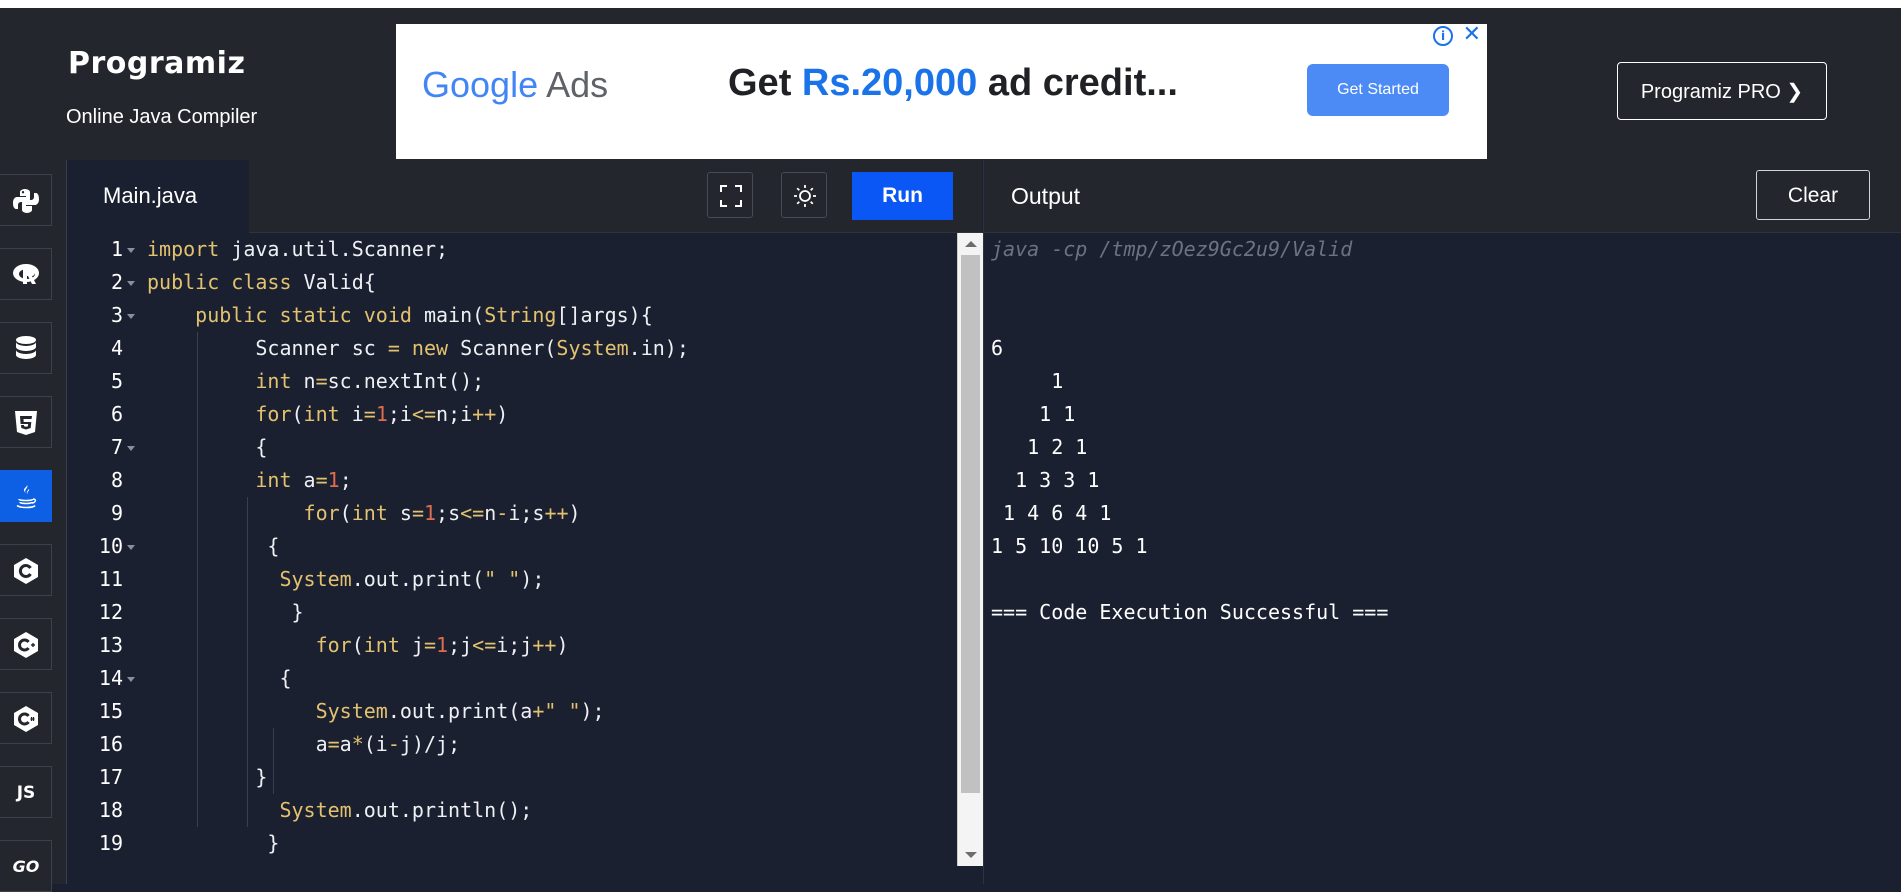  I want to click on line-number: 14, so click(110, 678).